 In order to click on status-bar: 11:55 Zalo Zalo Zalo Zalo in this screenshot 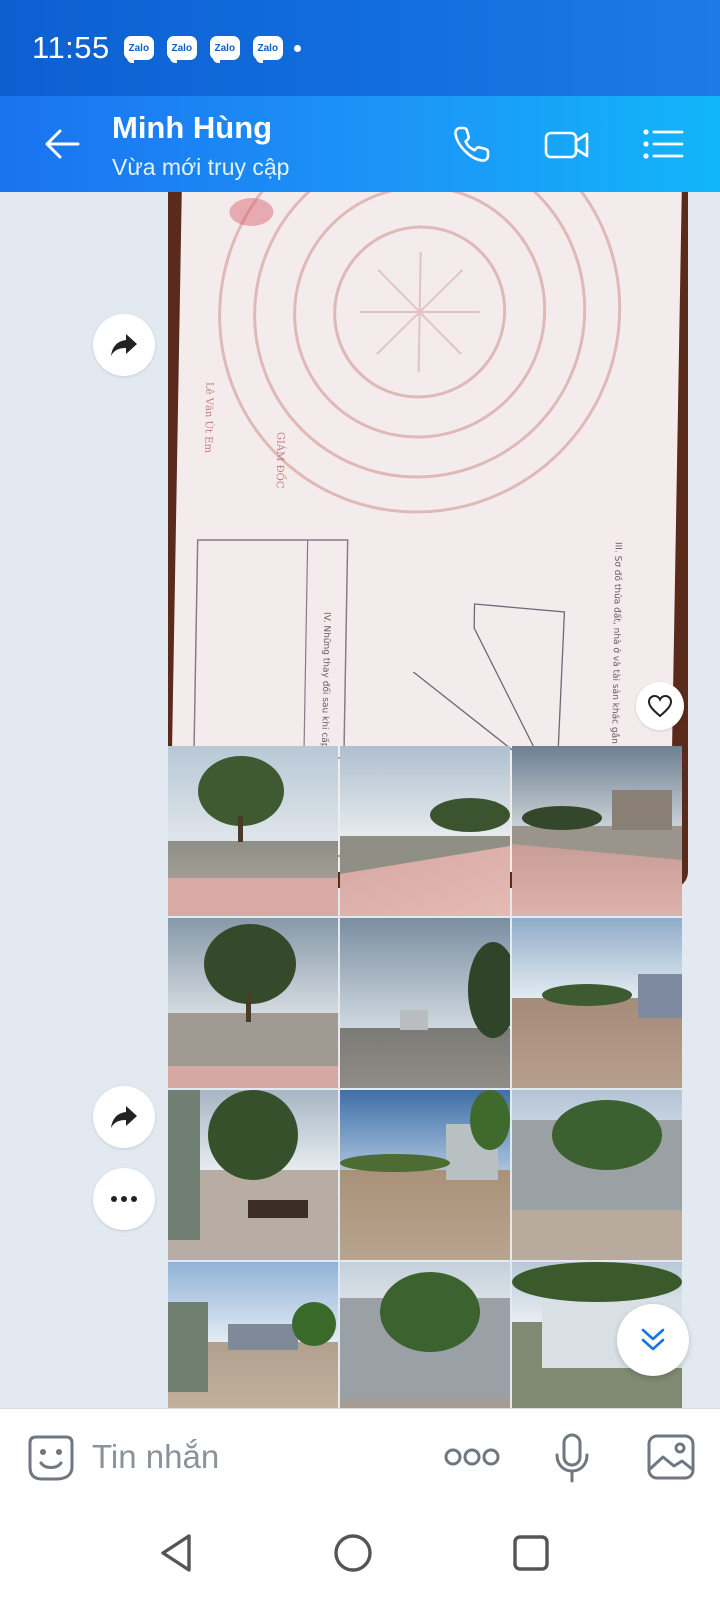, I will do `click(360, 48)`.